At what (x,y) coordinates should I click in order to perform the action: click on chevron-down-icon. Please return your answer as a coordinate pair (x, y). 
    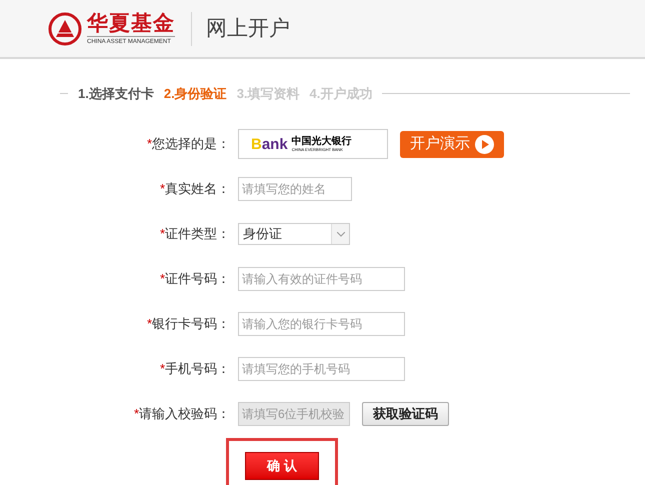
    Looking at the image, I should click on (340, 234).